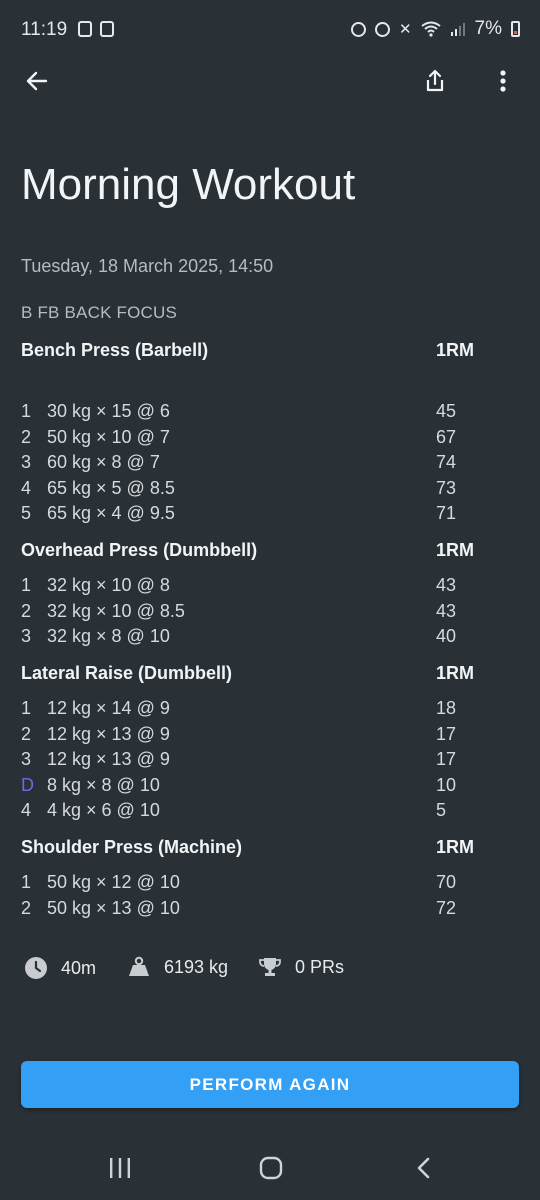 This screenshot has height=1200, width=540. What do you see at coordinates (188, 184) in the screenshot?
I see `workout-title: Morning Workout` at bounding box center [188, 184].